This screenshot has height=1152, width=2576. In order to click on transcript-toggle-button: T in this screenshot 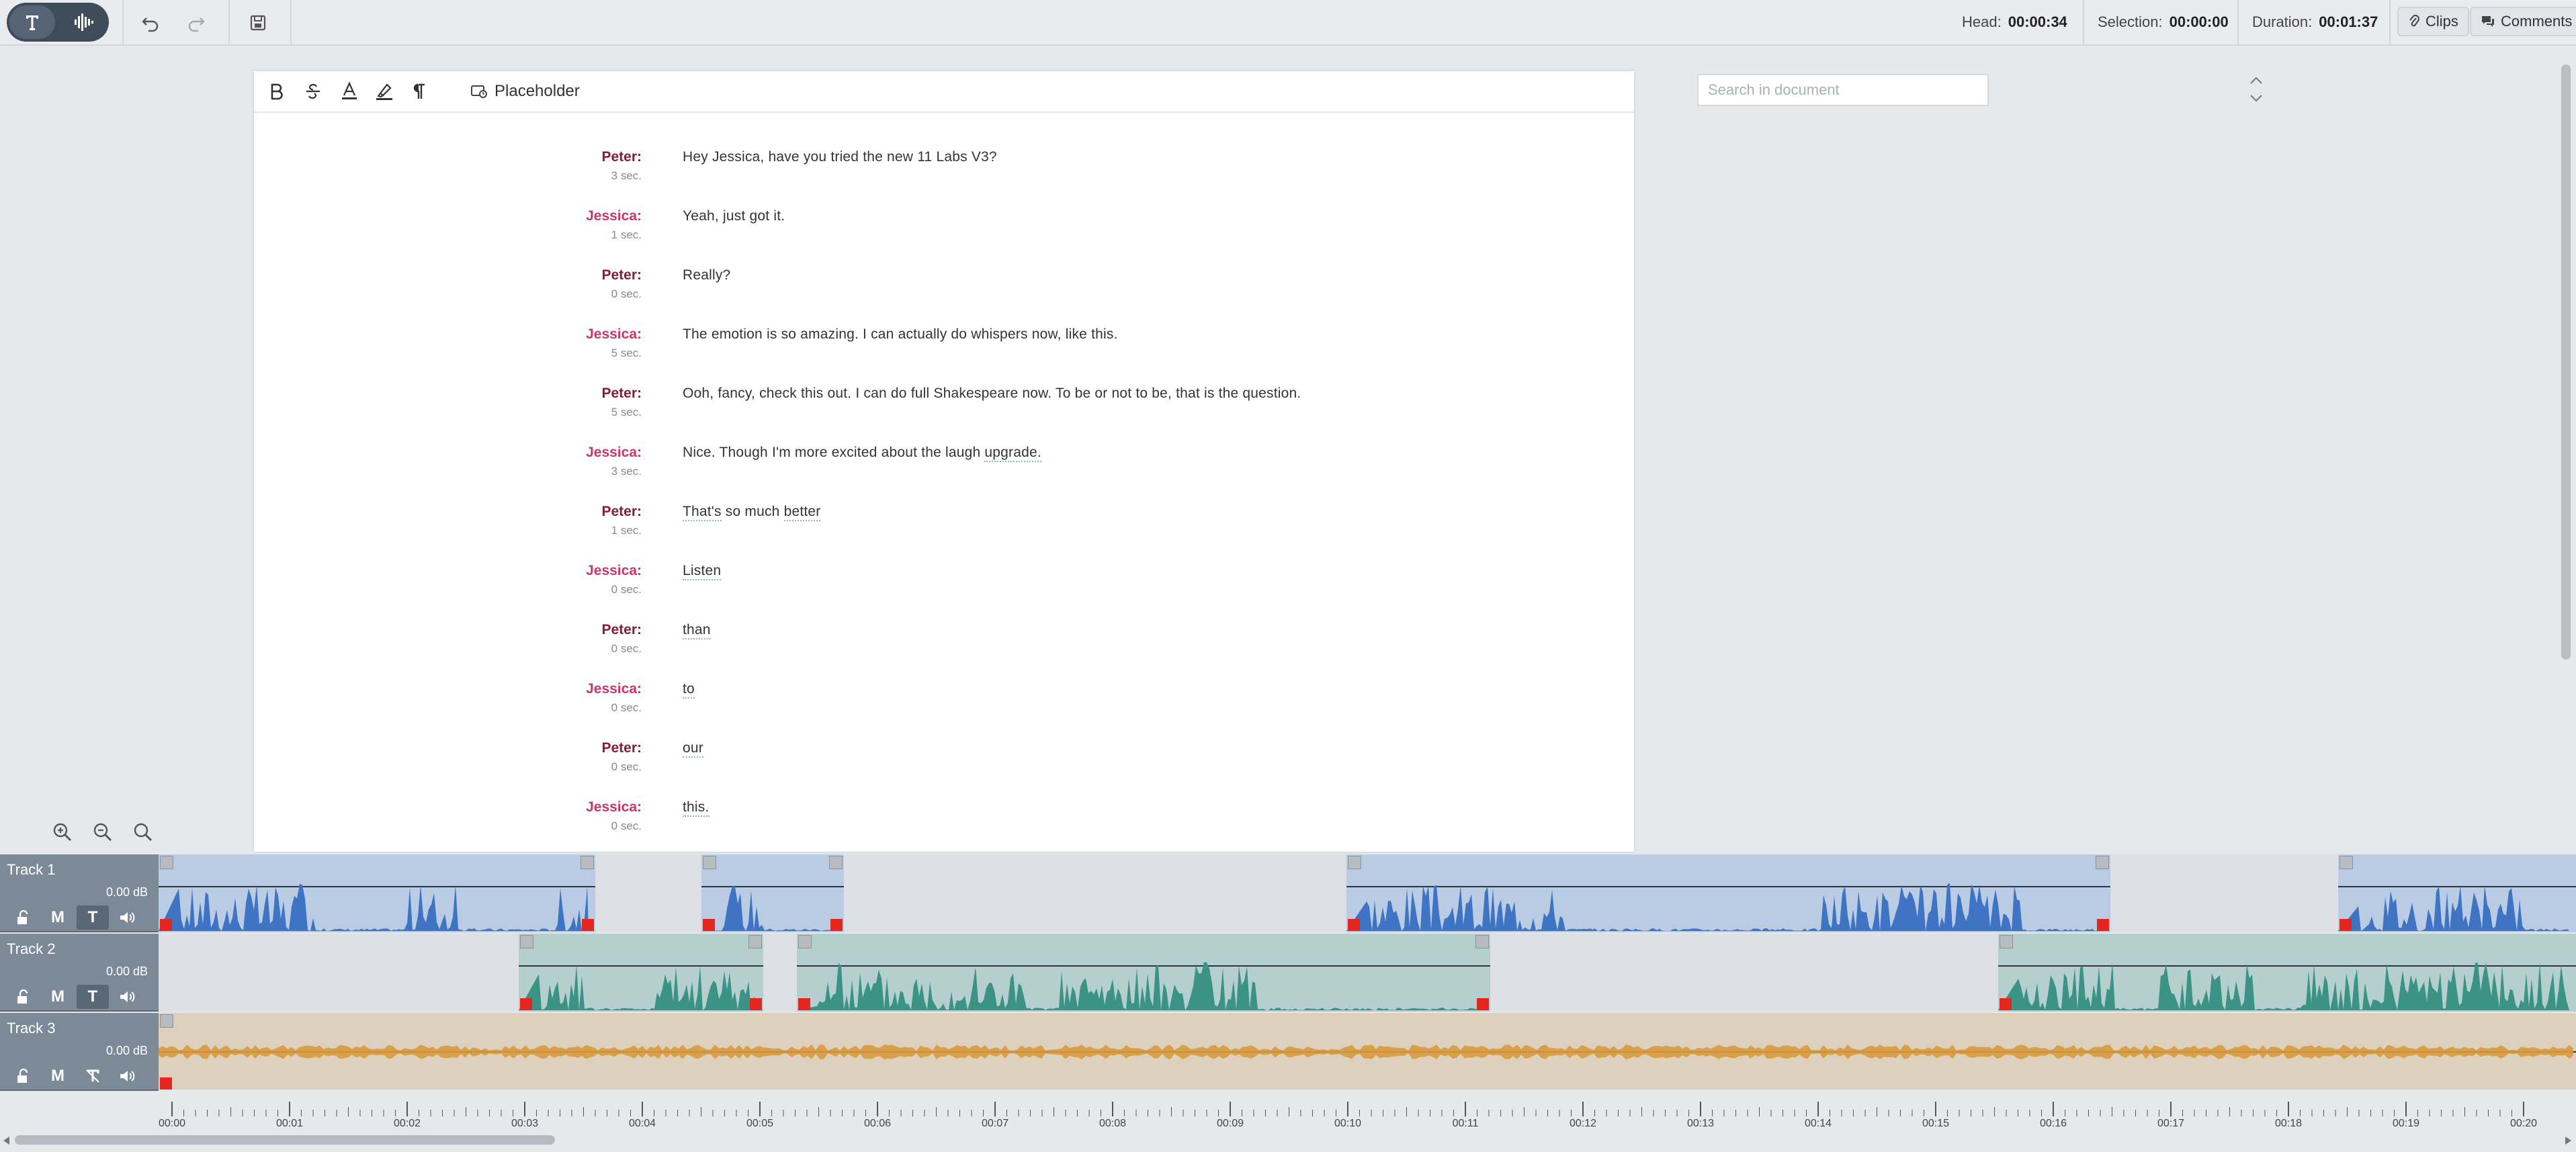, I will do `click(93, 997)`.